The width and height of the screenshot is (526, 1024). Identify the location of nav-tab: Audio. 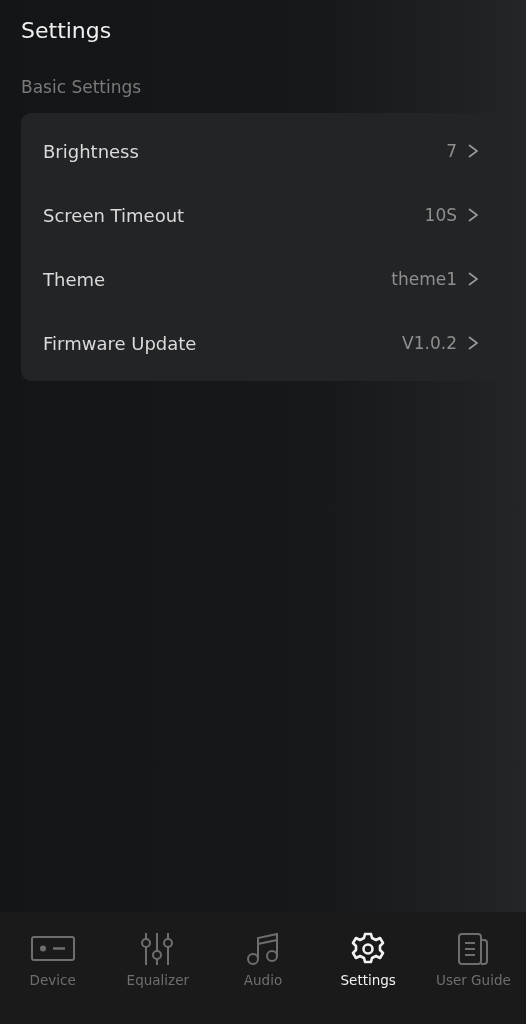
(263, 978).